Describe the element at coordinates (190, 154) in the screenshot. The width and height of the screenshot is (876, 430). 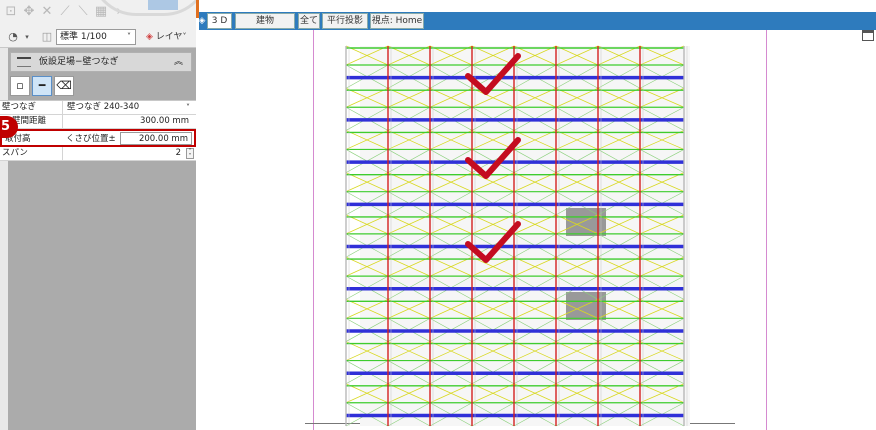
I see `span-stepper: ˄ ˅` at that location.